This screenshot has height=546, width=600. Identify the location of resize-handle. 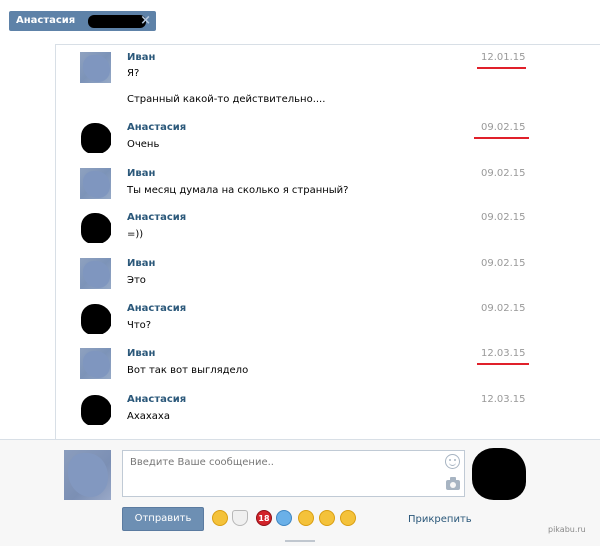
(300, 541).